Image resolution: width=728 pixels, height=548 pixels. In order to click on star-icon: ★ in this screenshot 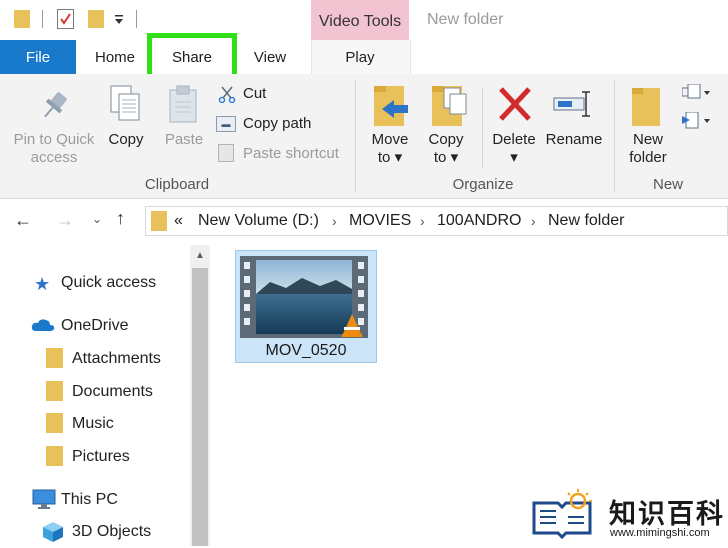, I will do `click(42, 284)`.